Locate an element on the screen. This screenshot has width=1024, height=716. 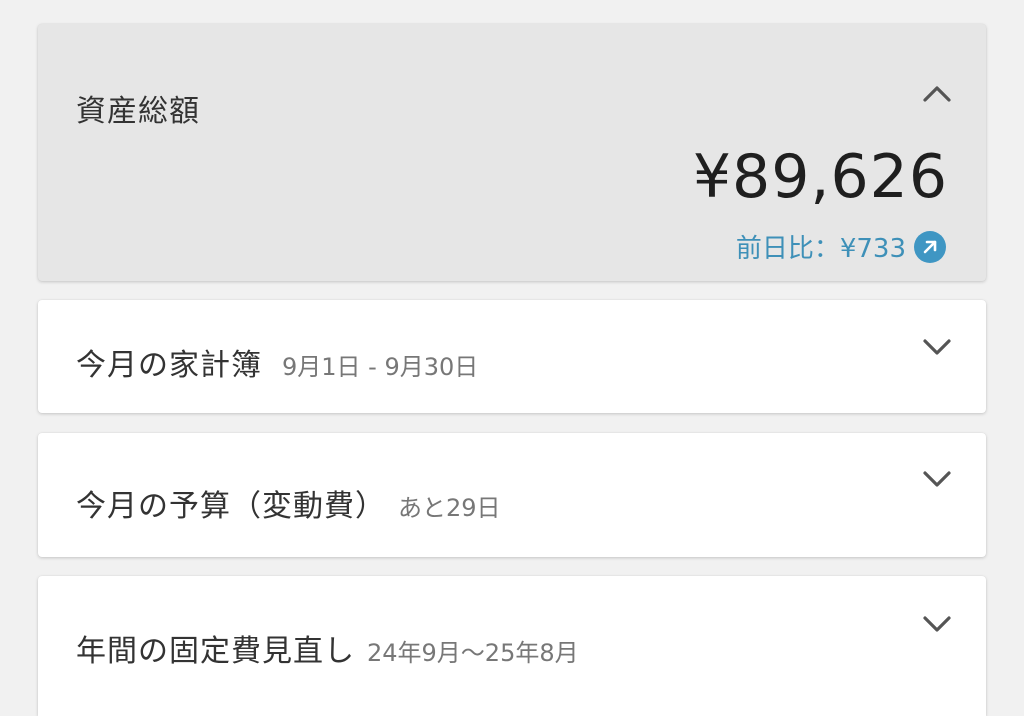
chevron-up-icon is located at coordinates (937, 94).